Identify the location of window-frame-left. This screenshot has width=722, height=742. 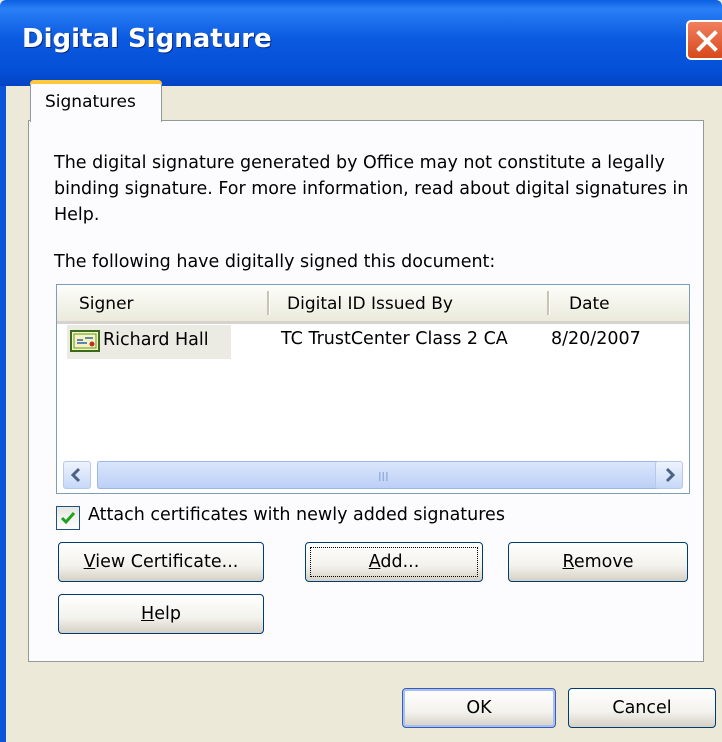
(3, 414).